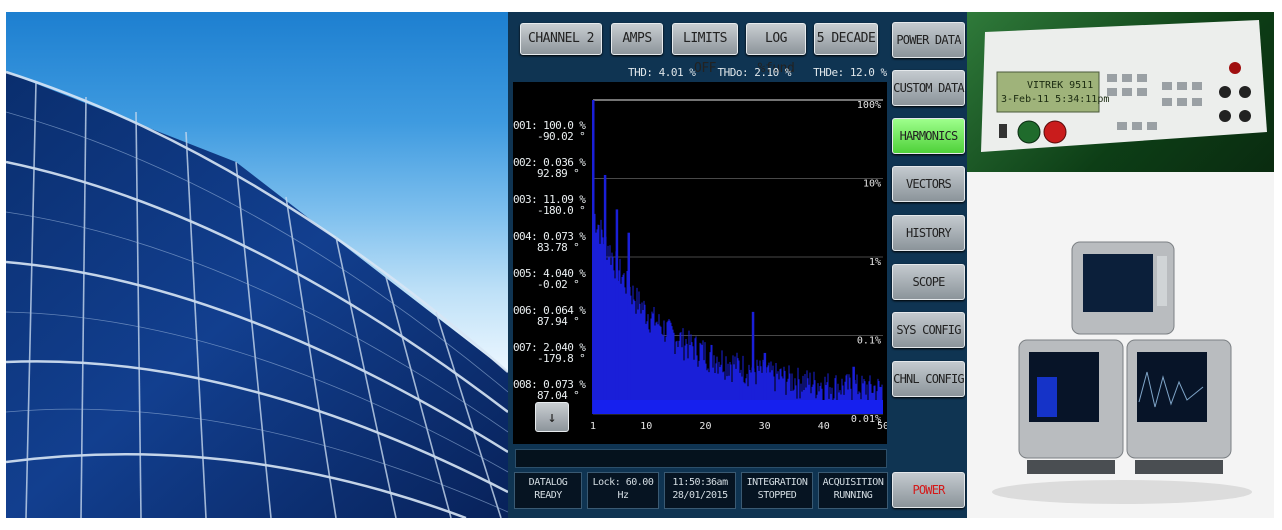 This screenshot has width=1282, height=530. I want to click on datalog-status: DATALOG READY, so click(548, 490).